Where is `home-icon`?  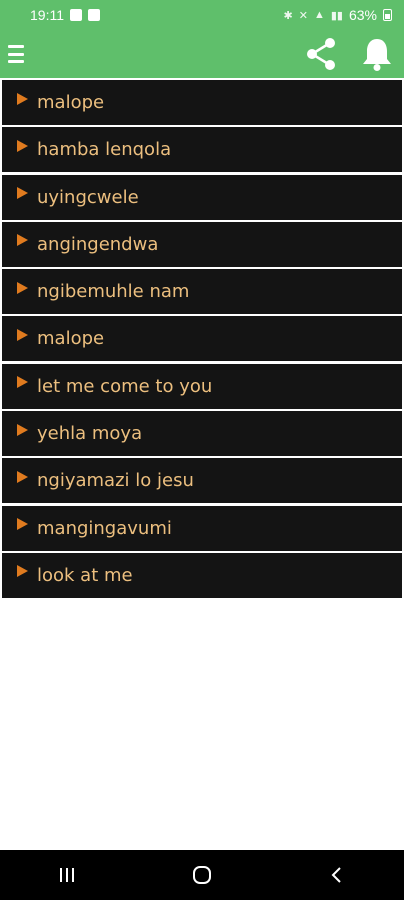
home-icon is located at coordinates (202, 875).